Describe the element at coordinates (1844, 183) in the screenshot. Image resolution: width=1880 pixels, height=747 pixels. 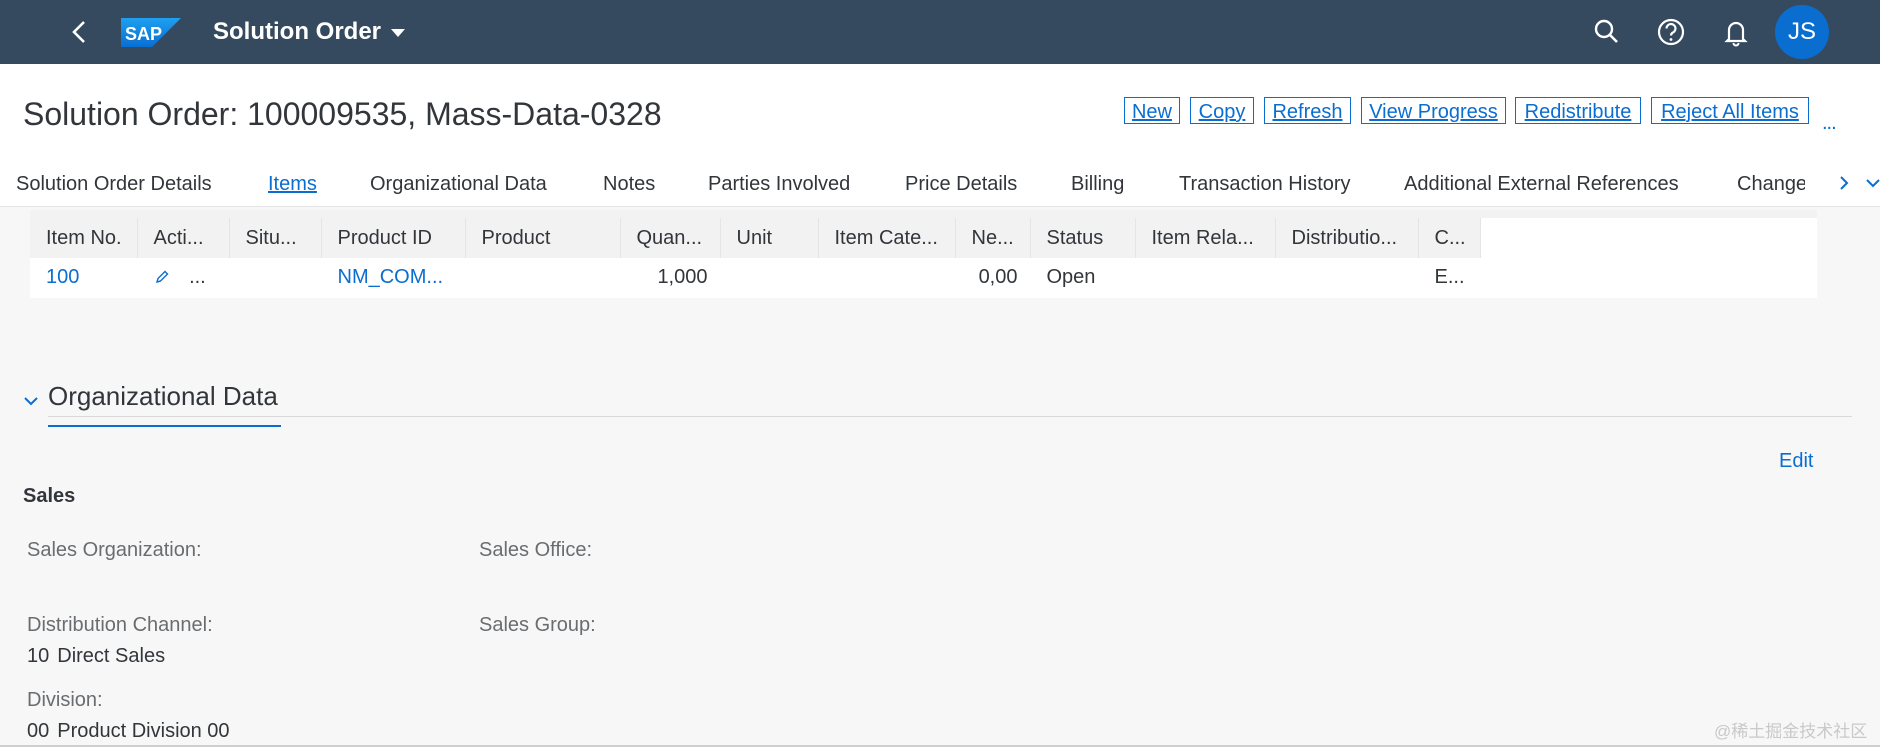
I see `chevron-right-icon` at that location.